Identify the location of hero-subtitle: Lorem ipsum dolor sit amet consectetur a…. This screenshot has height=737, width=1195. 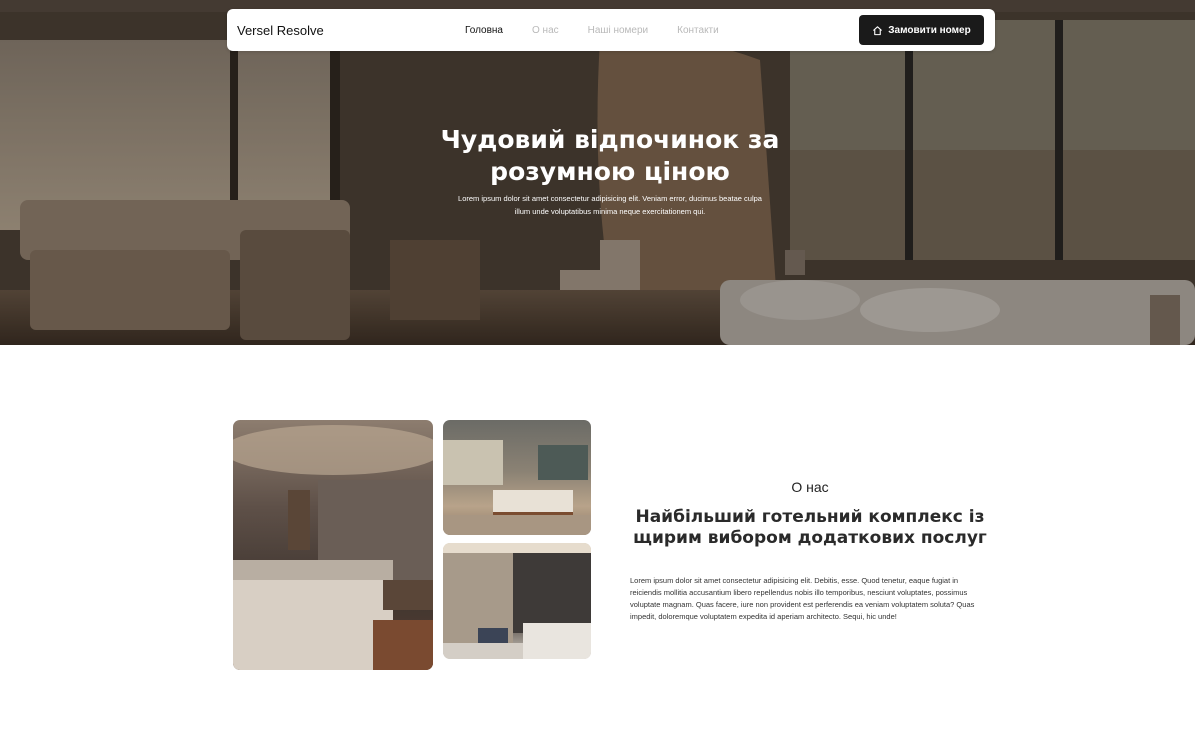
(610, 205).